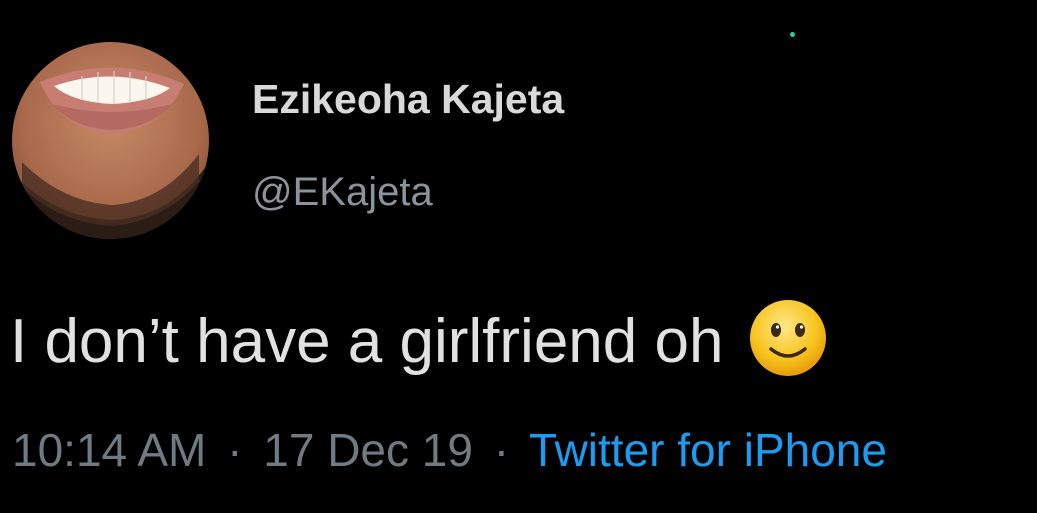  I want to click on tweet-text: I don’t have a girlfriend oh, so click(419, 339).